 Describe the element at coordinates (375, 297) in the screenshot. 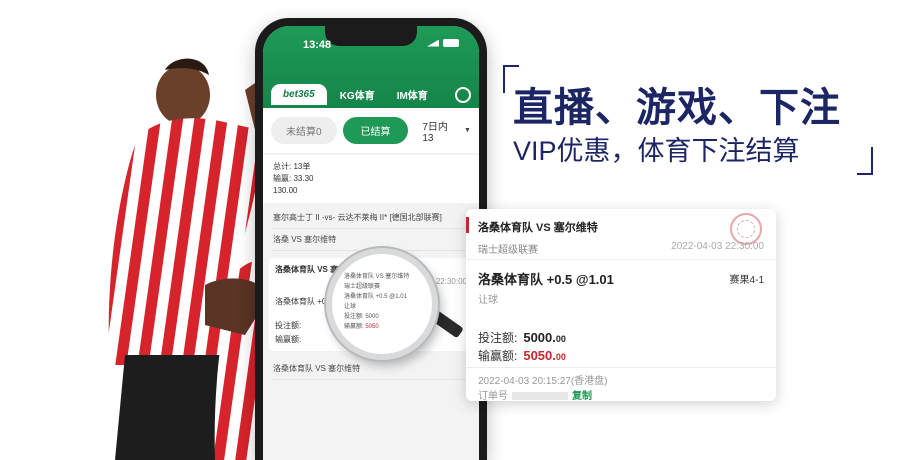

I see `mg-line: 洛桑体育队 +0.5 @1.01` at that location.